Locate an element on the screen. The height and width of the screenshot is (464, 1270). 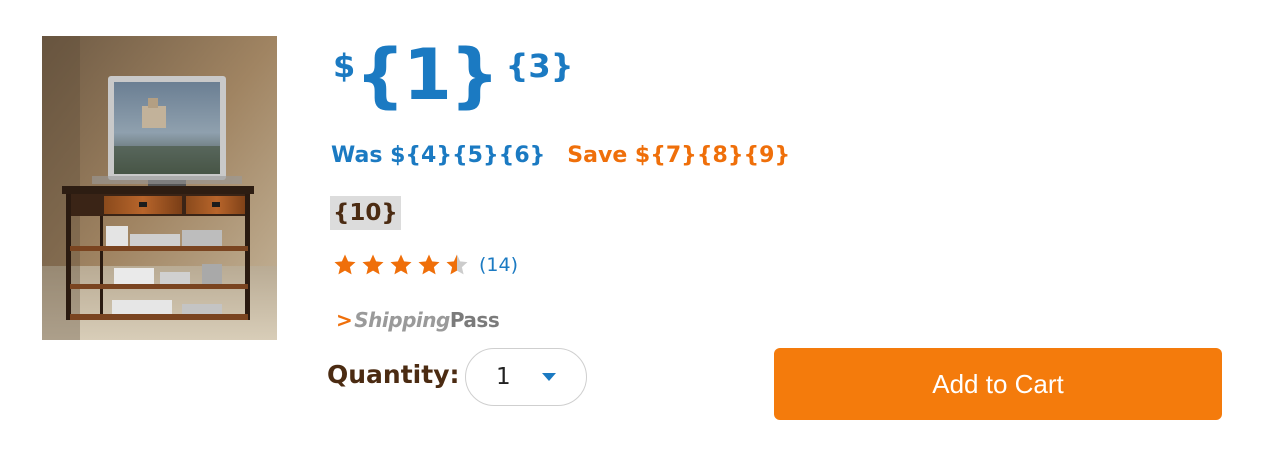
chevron-down-icon is located at coordinates (549, 377).